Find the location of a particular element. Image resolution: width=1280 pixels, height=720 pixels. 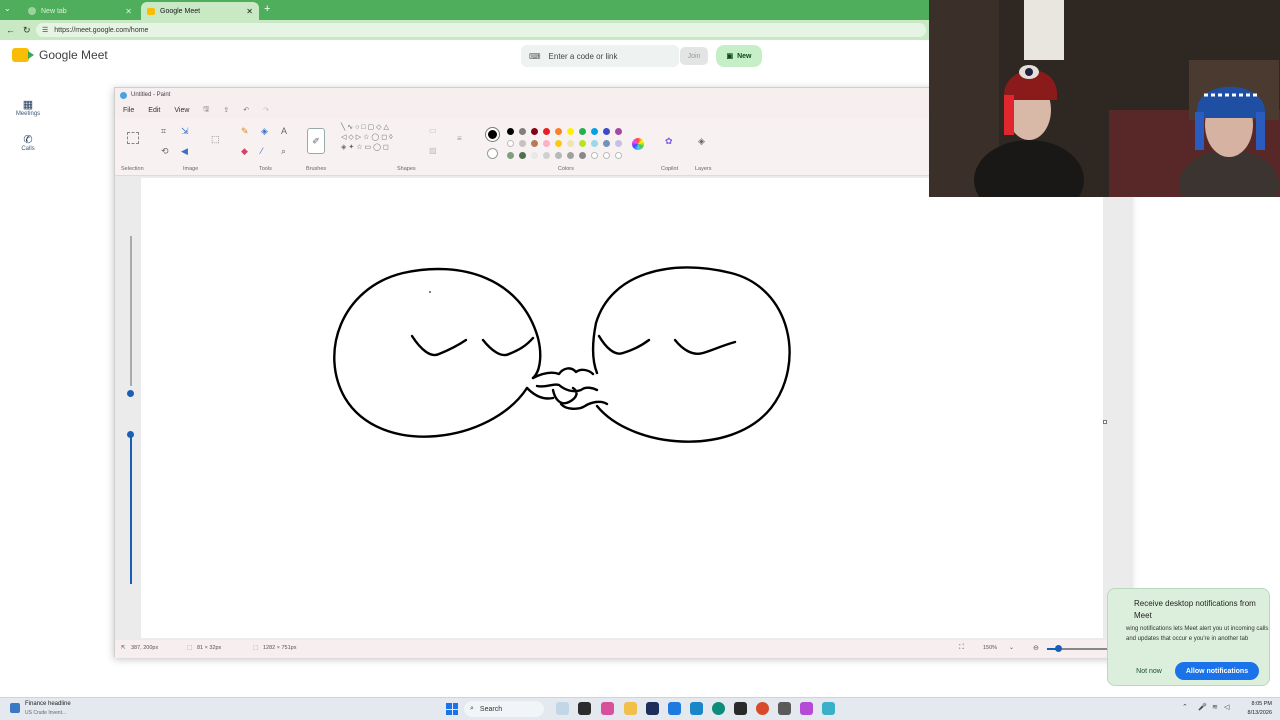

clock-date: 8/13/2026 is located at coordinates (1255, 713).